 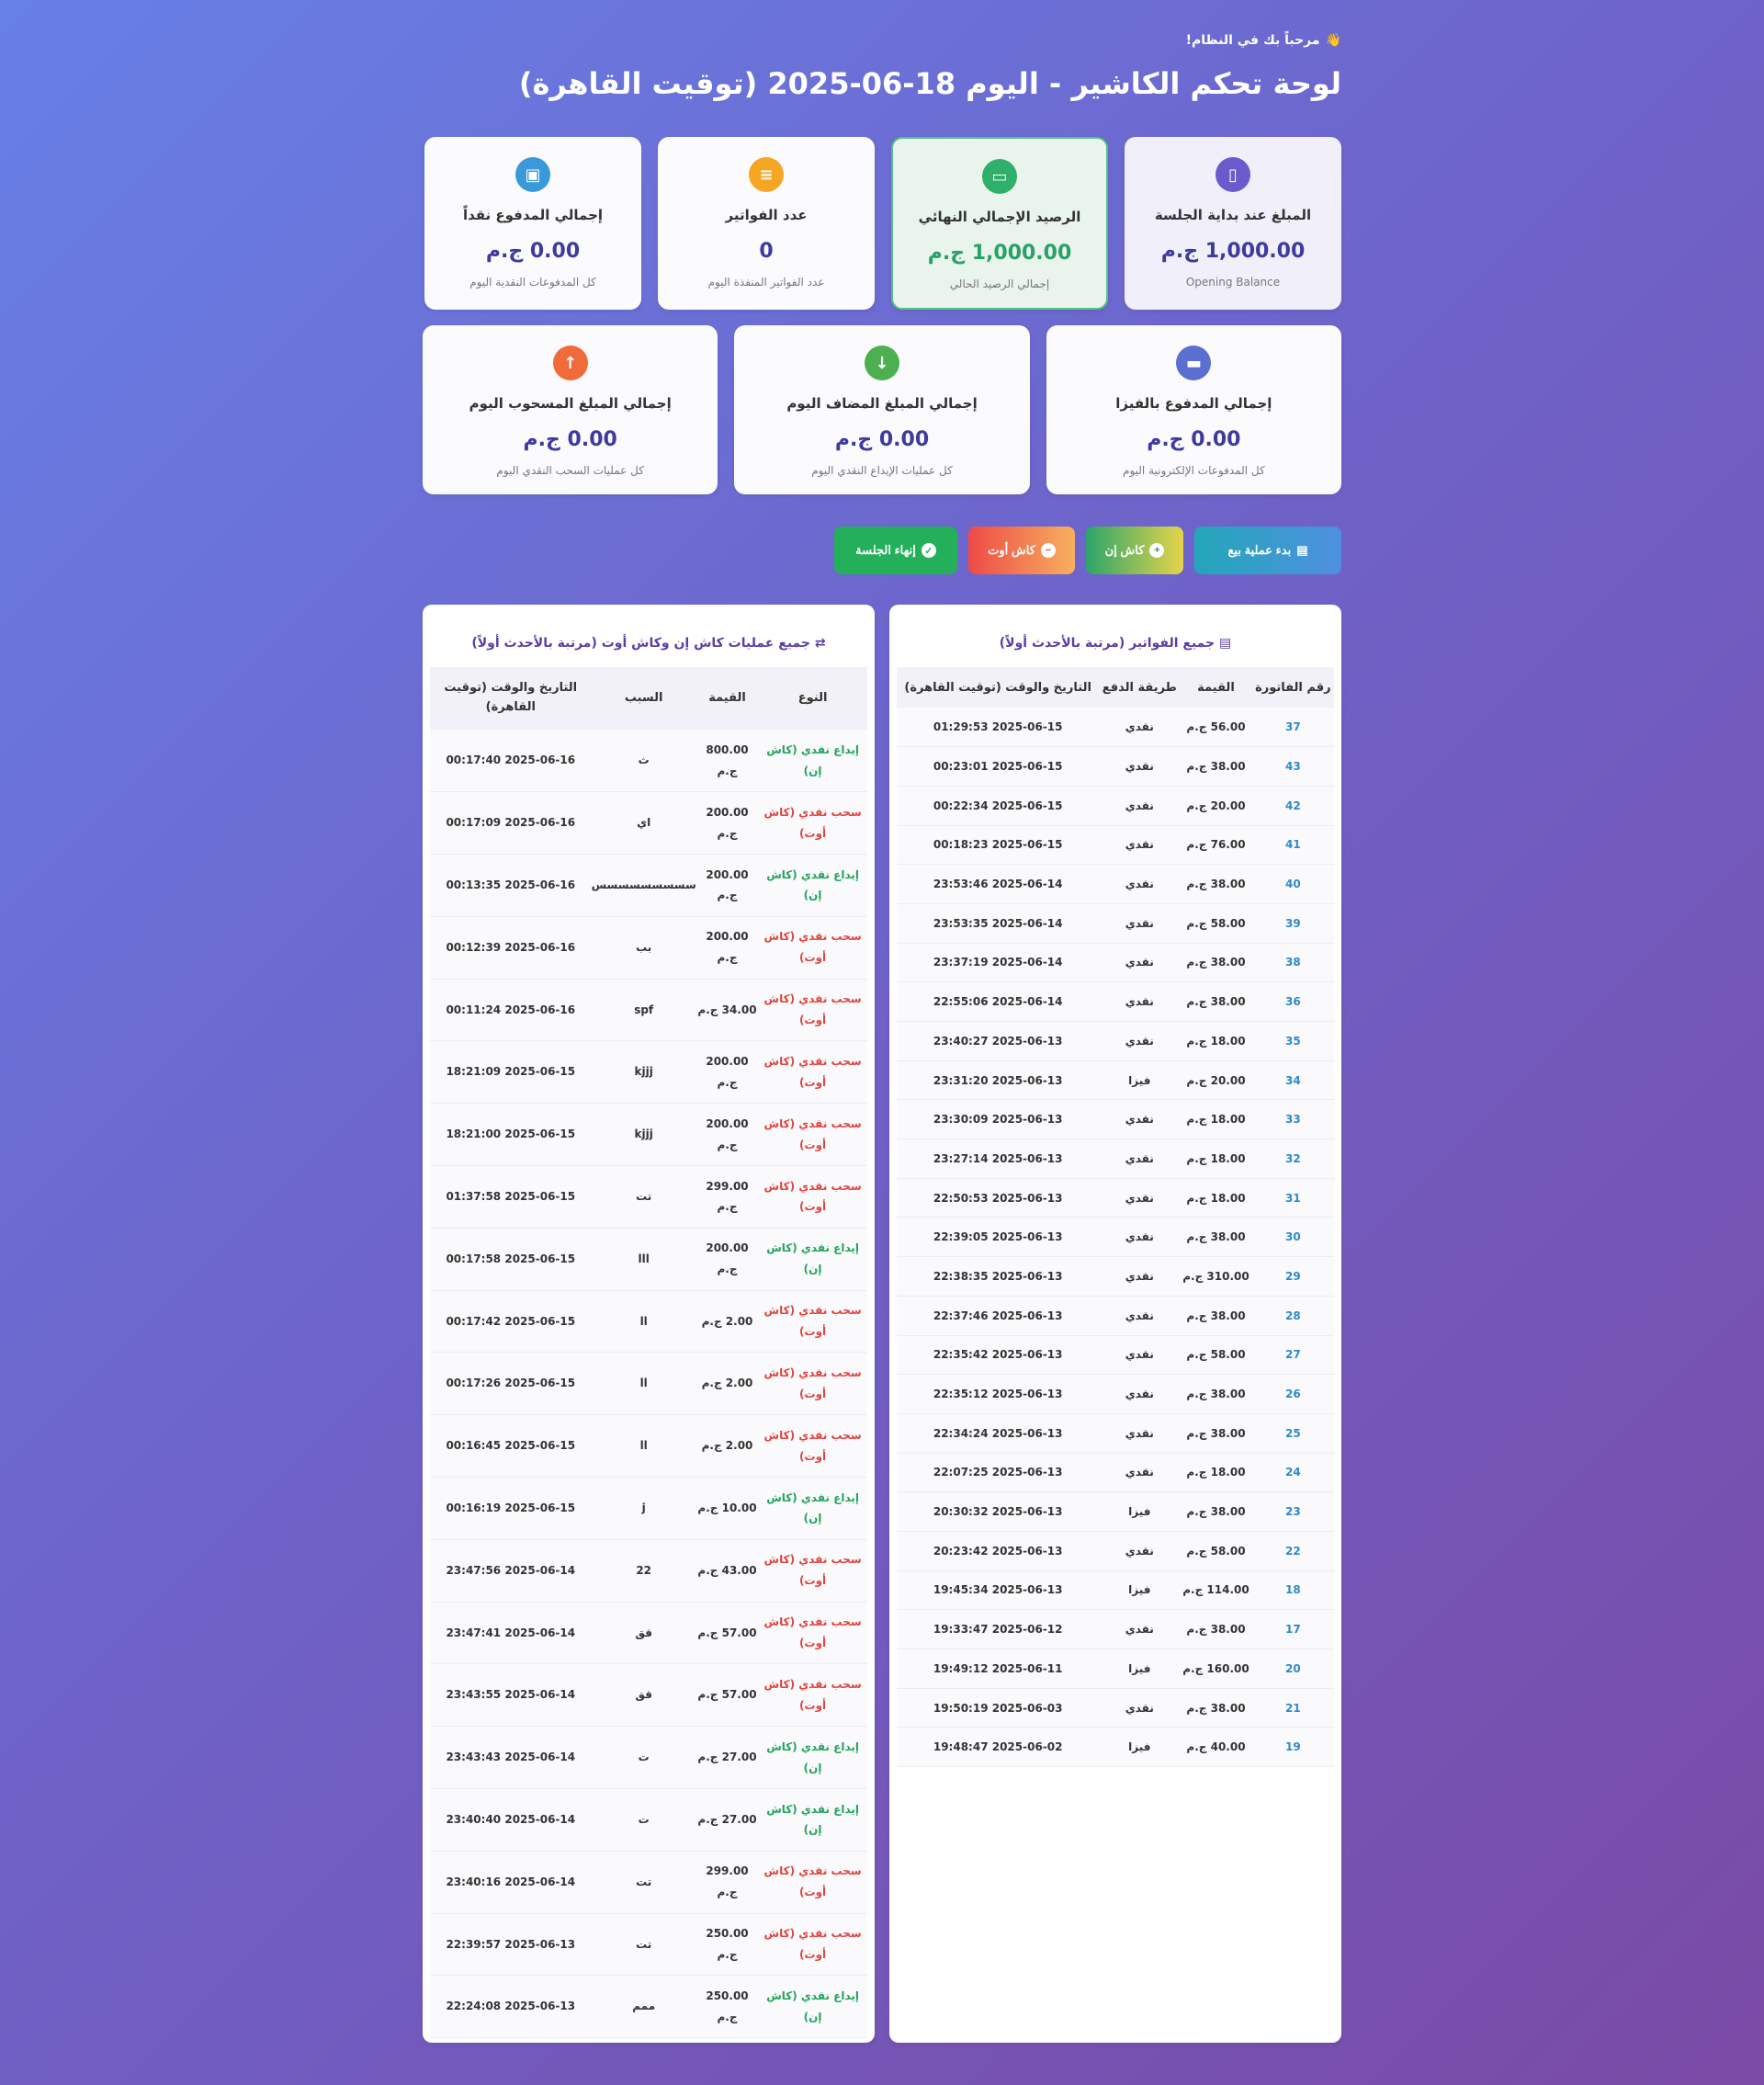 I want to click on table-row: 40 38.00 ج.م نقدي 2025-06-14 23:53:46, so click(x=1116, y=884).